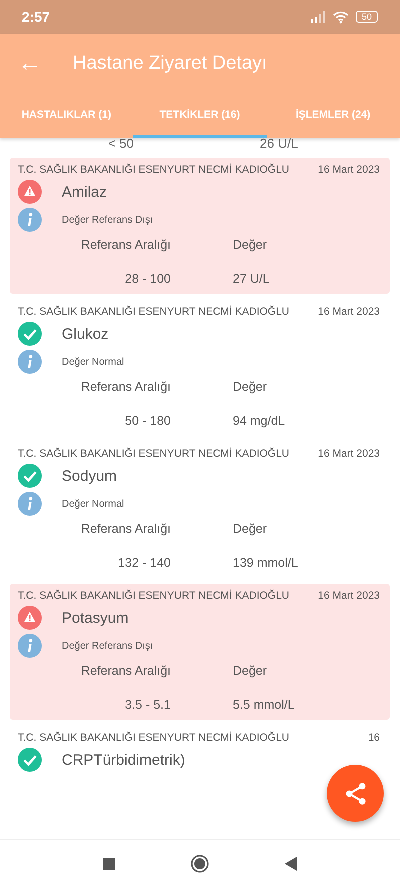 The image size is (400, 888). Describe the element at coordinates (265, 563) in the screenshot. I see `test-value: 139 mmol/L` at that location.